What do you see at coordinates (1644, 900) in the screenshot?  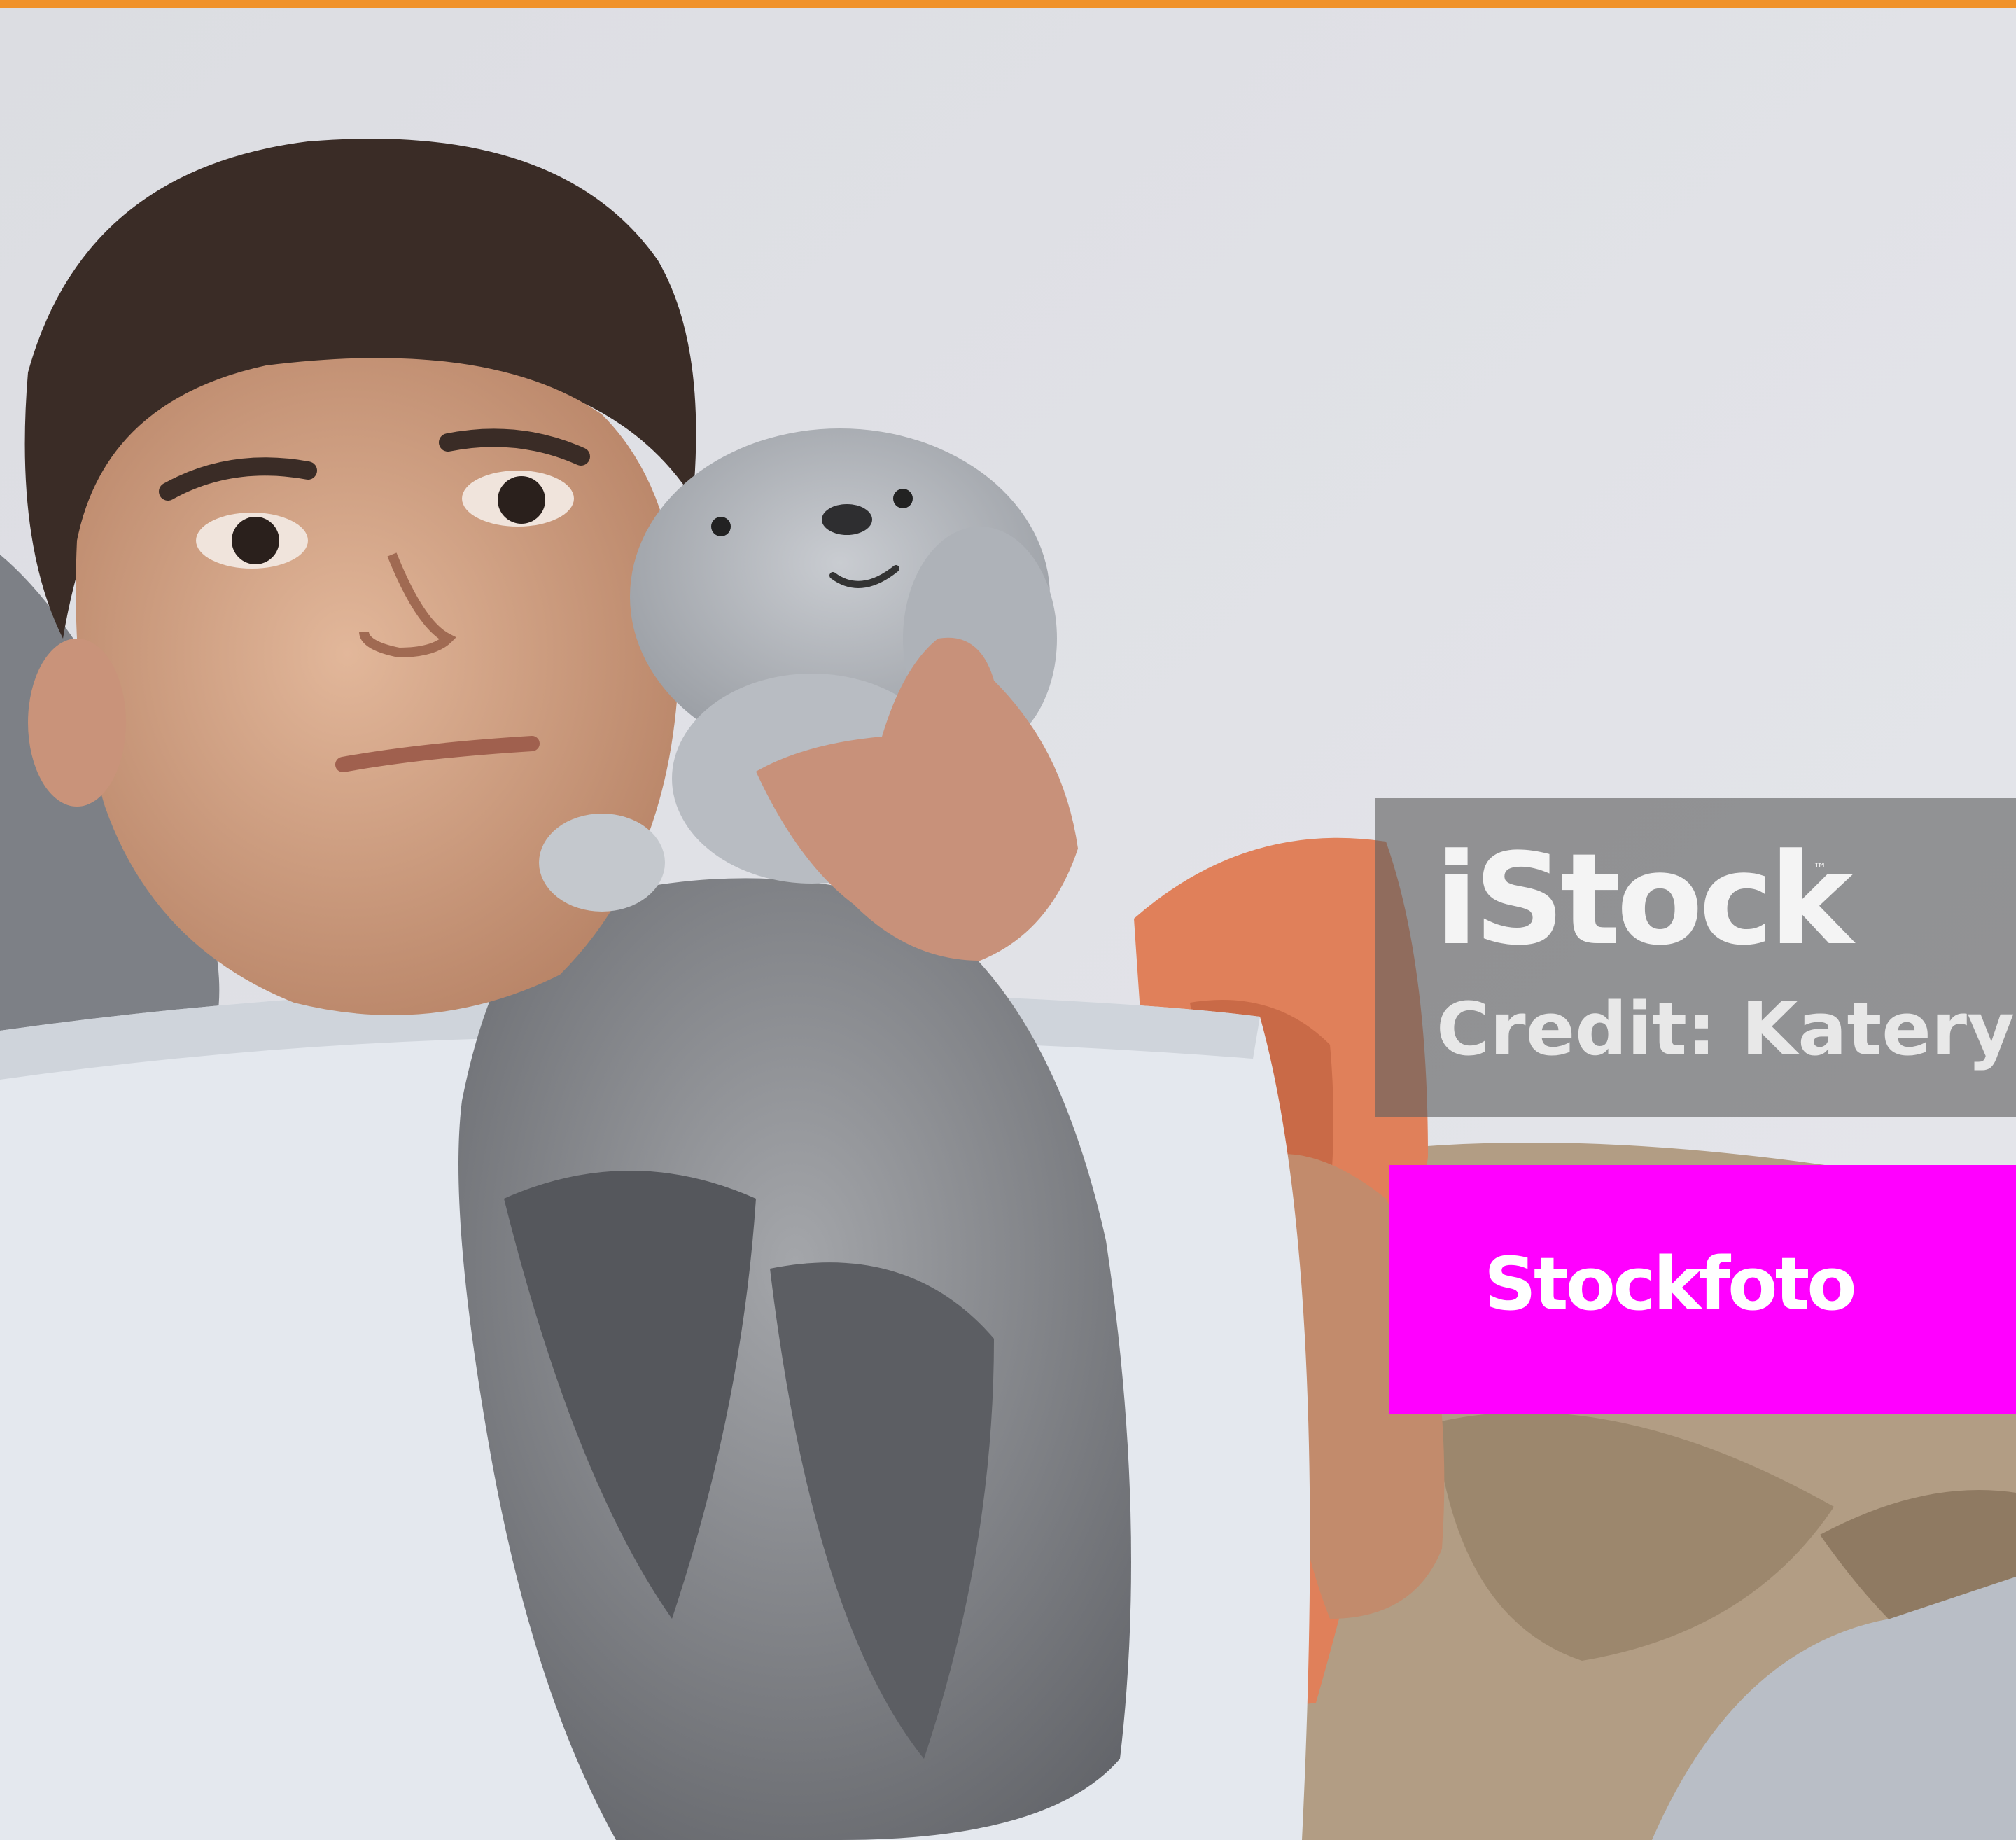 I see `istock-logo-text: iStock` at bounding box center [1644, 900].